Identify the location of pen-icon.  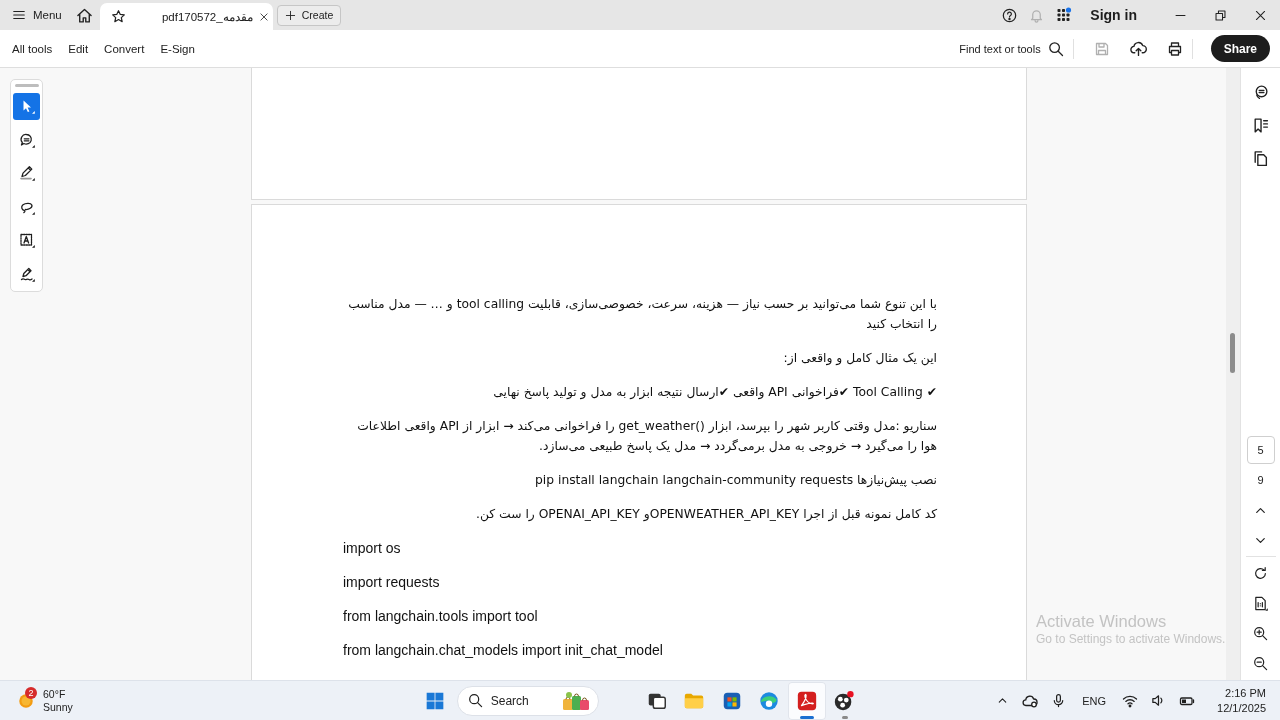
(26, 173).